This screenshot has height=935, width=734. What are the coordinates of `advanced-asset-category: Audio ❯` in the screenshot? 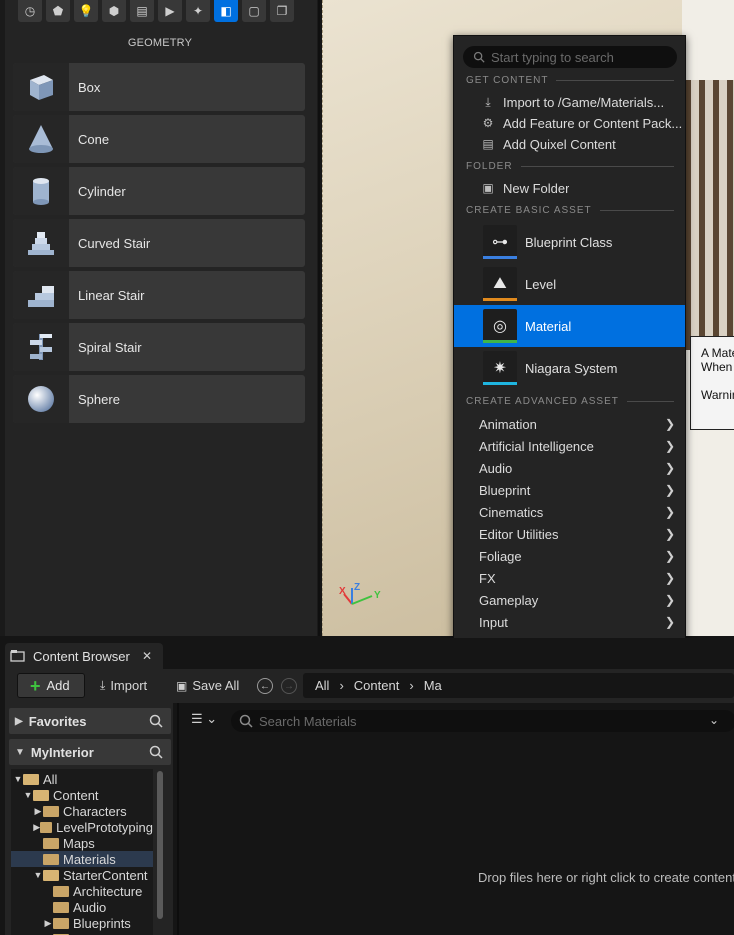 It's located at (569, 468).